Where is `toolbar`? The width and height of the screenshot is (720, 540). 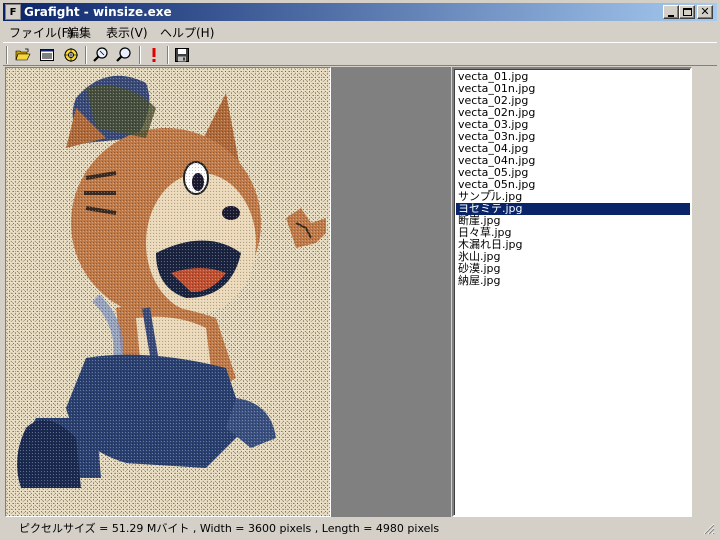
toolbar is located at coordinates (360, 54).